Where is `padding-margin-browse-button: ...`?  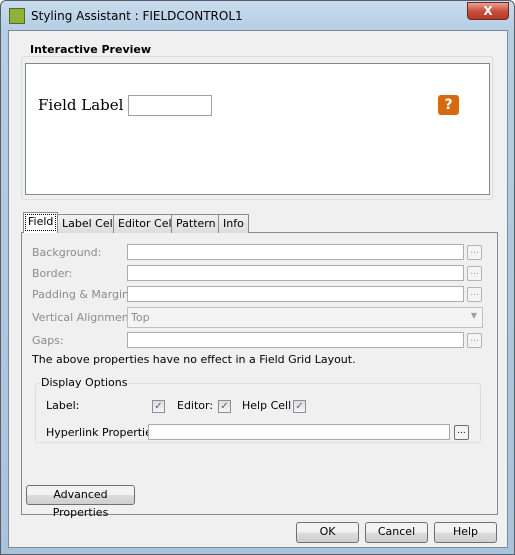
padding-margin-browse-button: ... is located at coordinates (474, 294).